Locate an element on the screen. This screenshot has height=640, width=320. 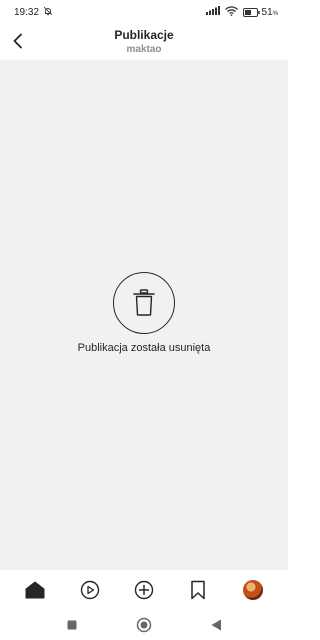
circle-home-icon is located at coordinates (144, 625).